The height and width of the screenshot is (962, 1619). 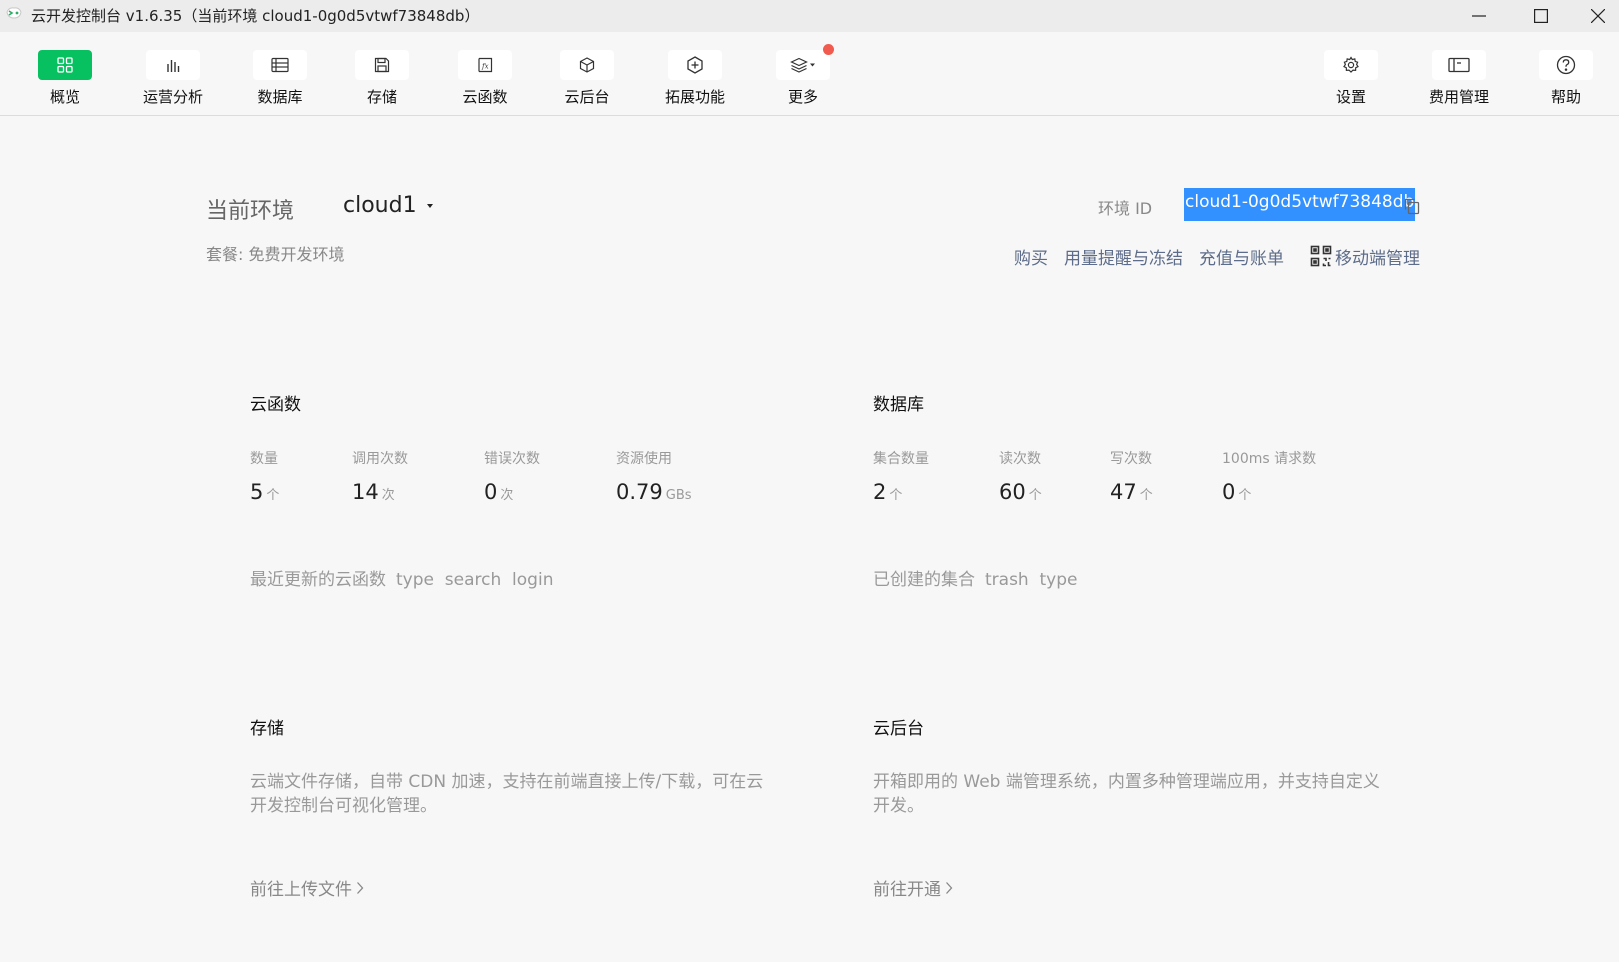 I want to click on notification-dot, so click(x=828, y=49).